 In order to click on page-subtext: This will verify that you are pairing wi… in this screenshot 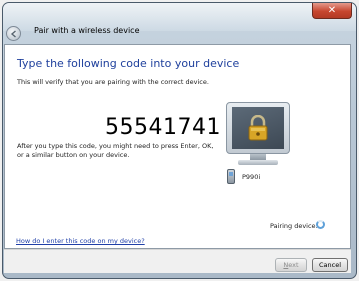, I will do `click(113, 82)`.